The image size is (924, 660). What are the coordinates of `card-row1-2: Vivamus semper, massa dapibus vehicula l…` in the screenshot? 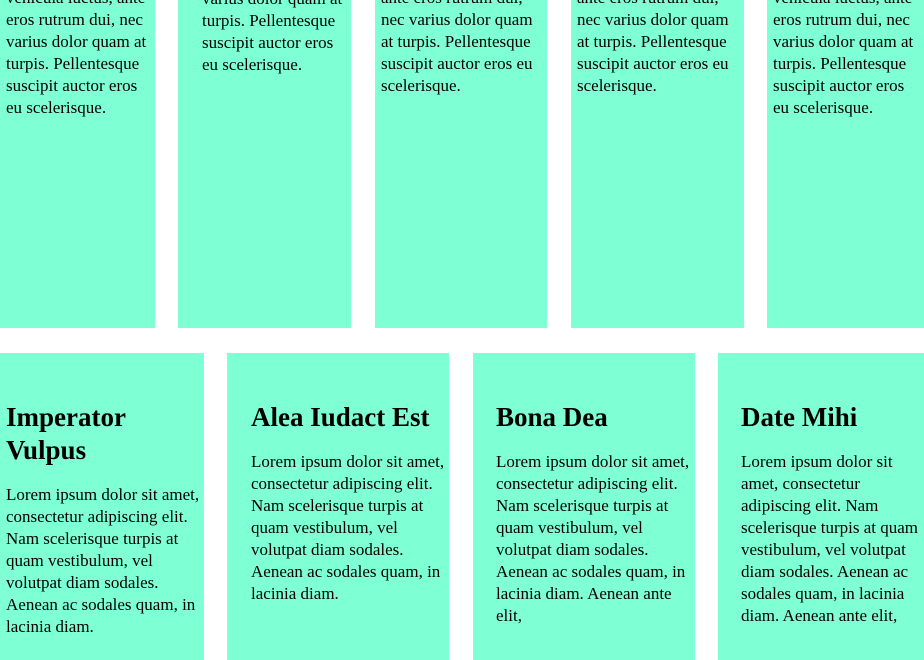 It's located at (264, 164).